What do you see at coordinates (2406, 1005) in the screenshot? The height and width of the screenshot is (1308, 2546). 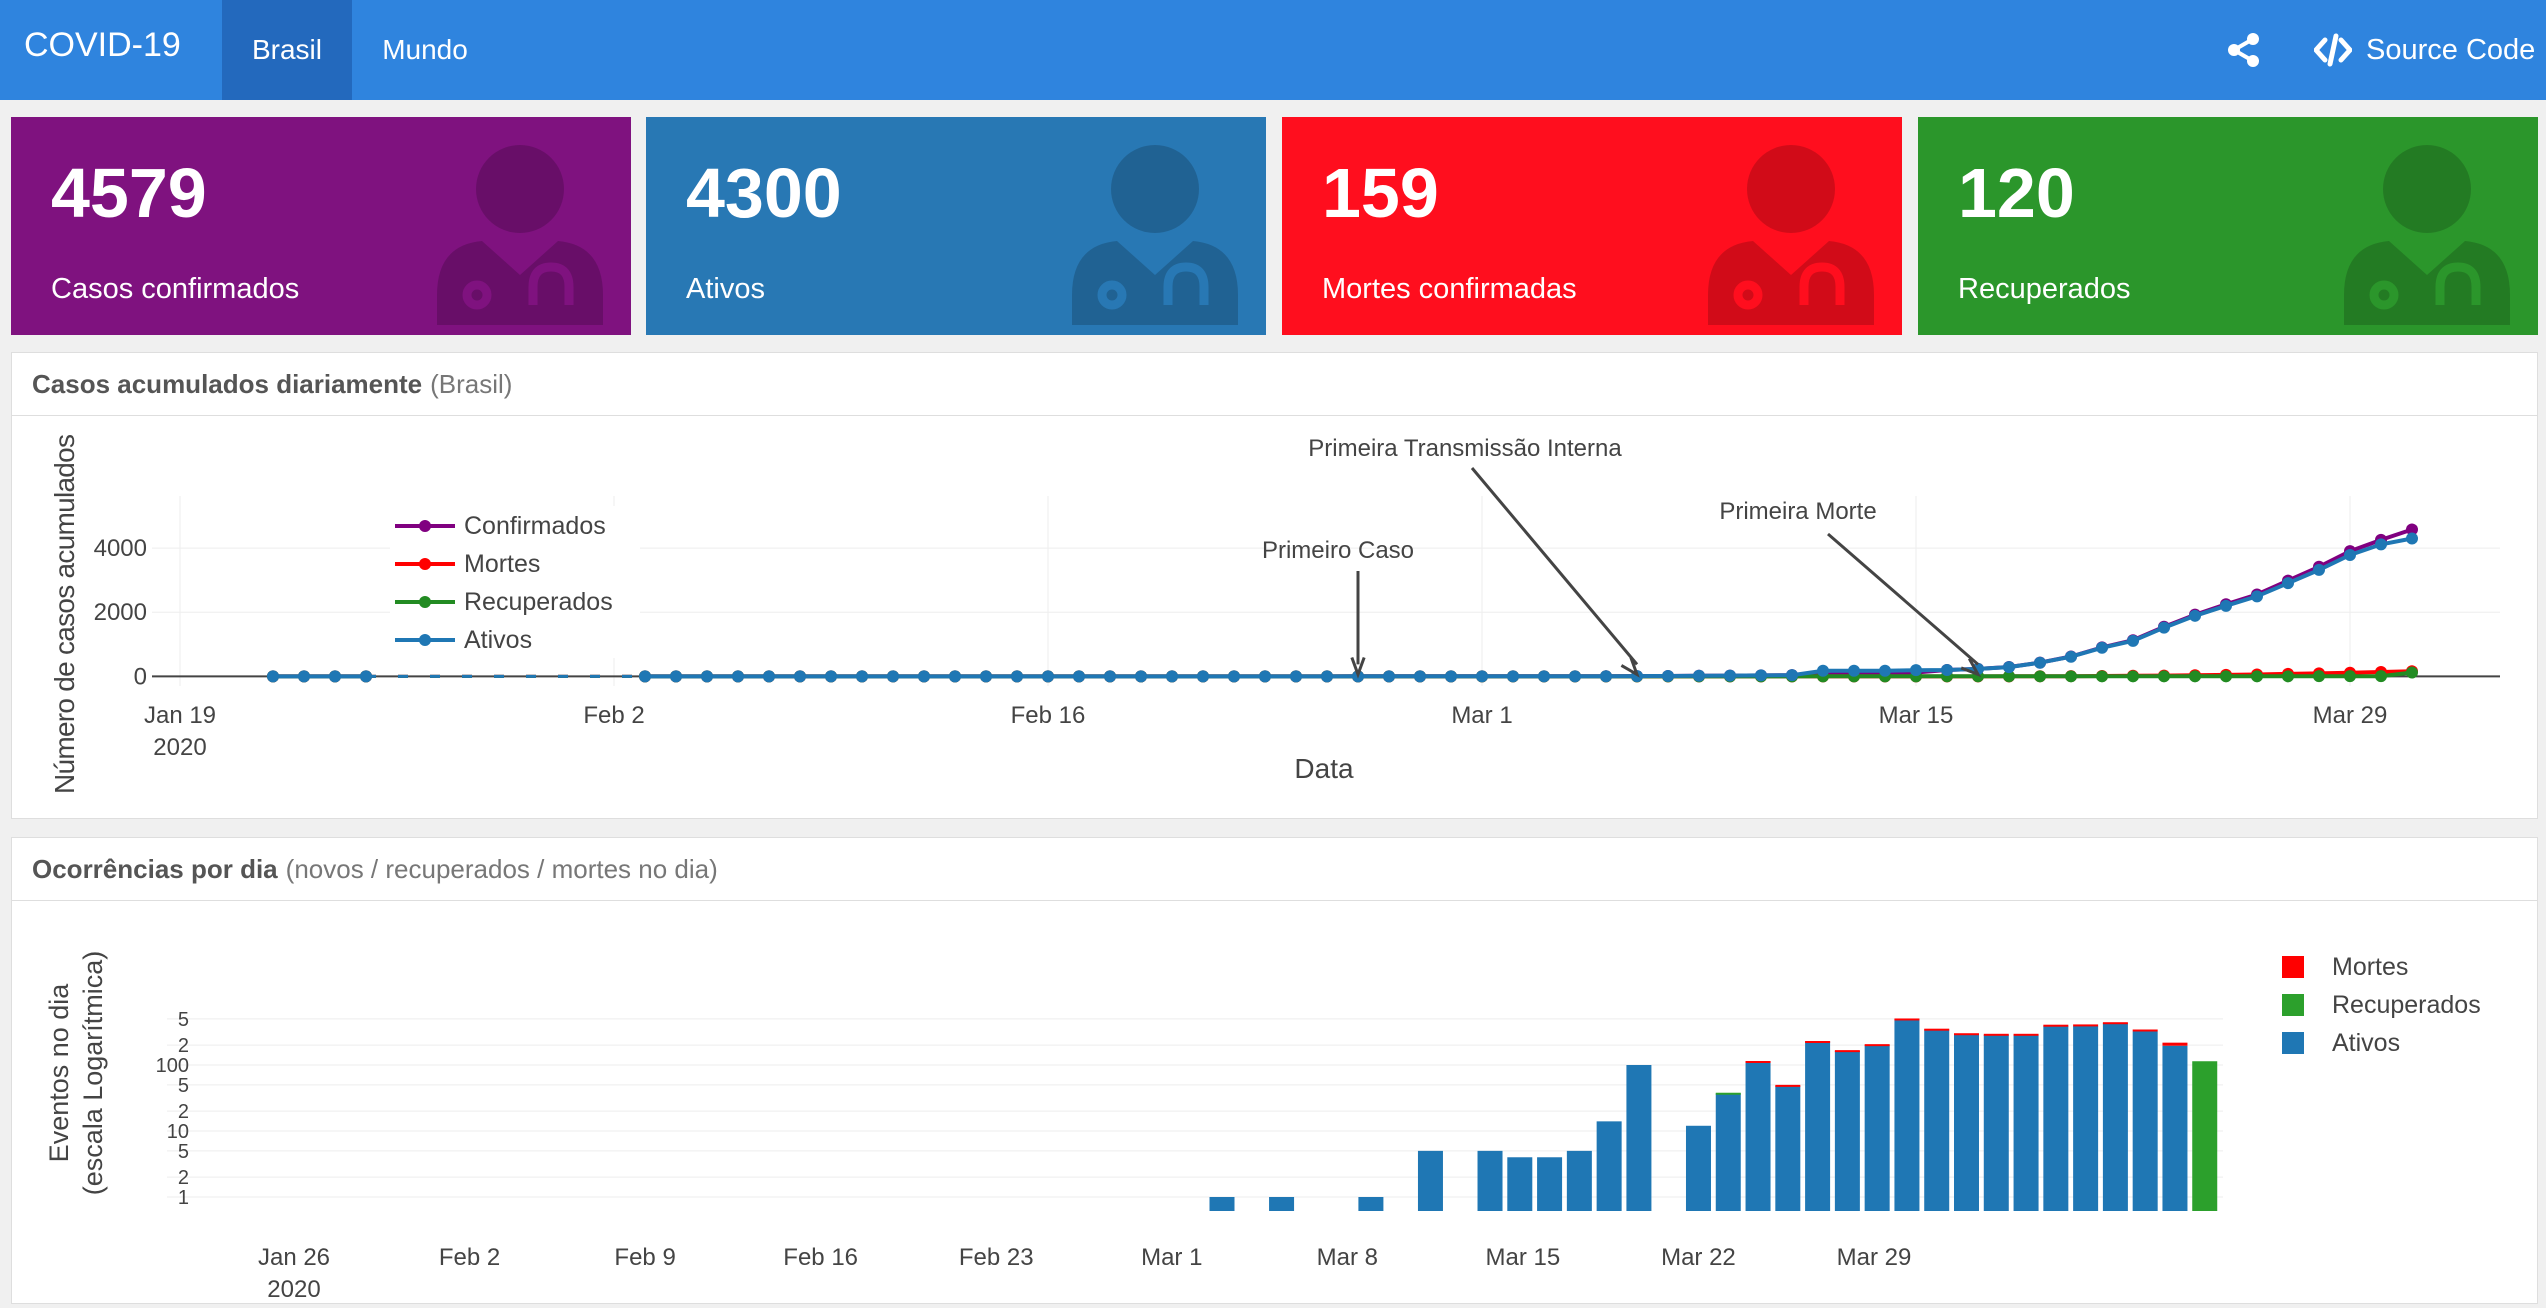 I see `legend-label: Recuperados` at bounding box center [2406, 1005].